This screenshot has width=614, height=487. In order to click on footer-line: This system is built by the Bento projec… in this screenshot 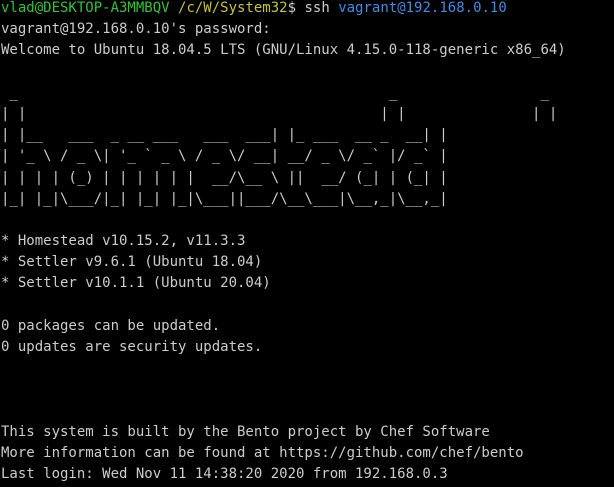, I will do `click(245, 431)`.